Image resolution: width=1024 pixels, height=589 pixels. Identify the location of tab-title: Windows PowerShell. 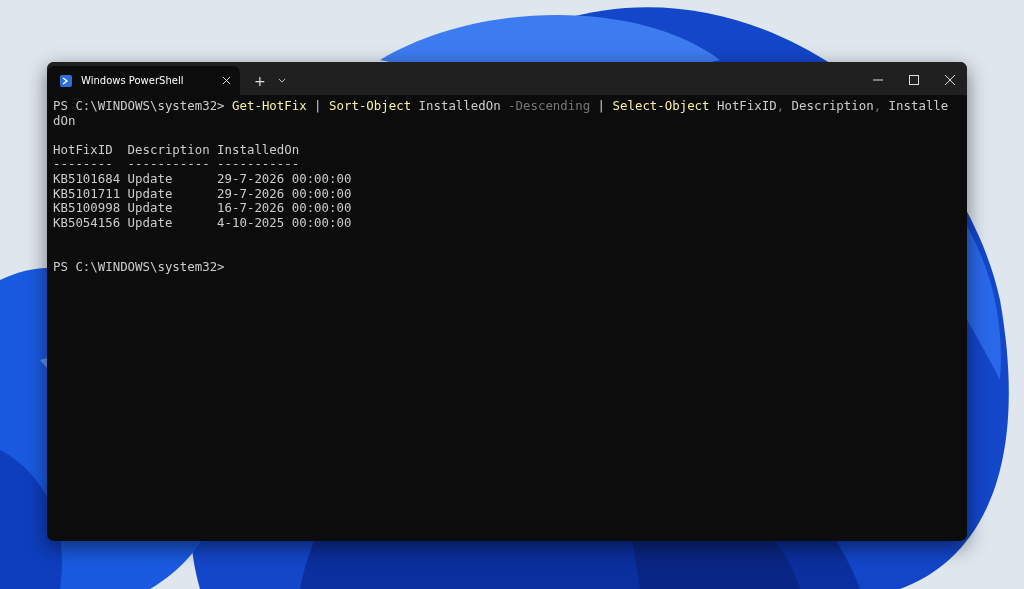
(133, 80).